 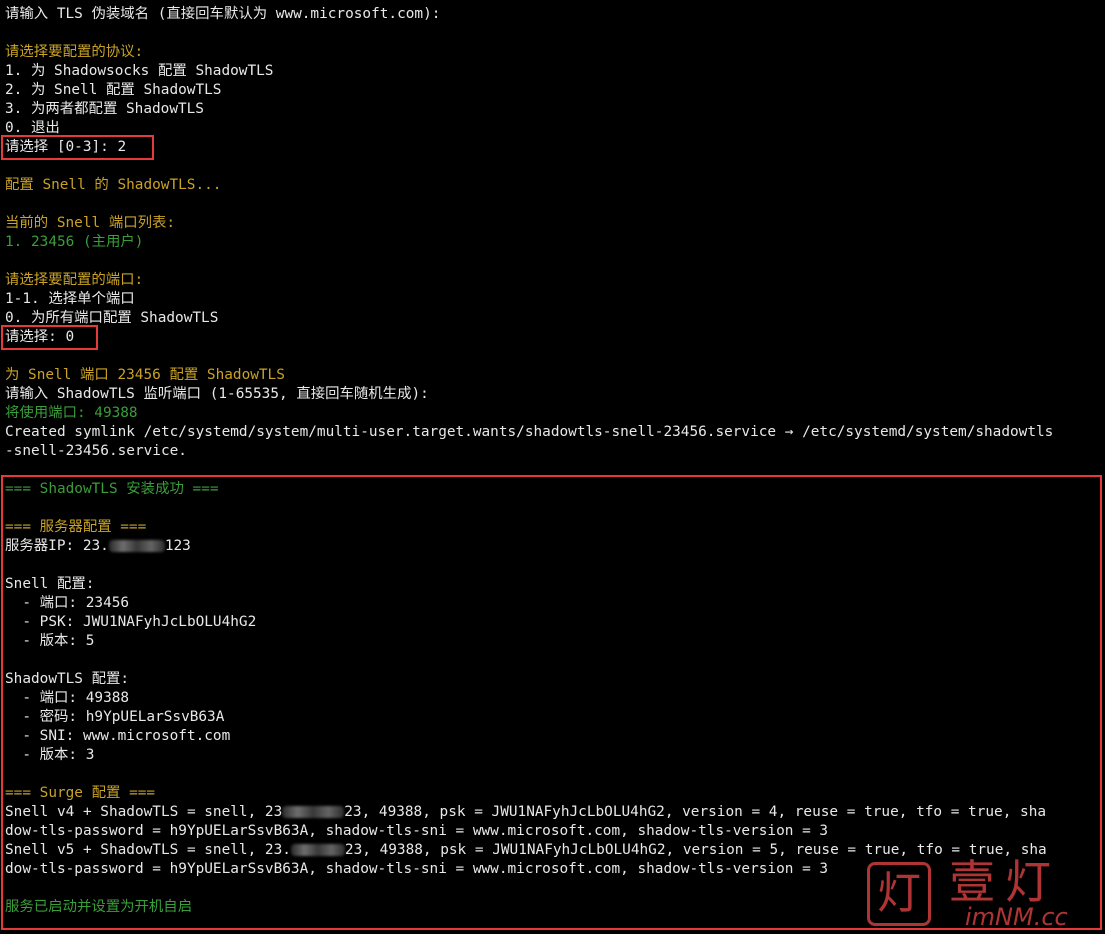 What do you see at coordinates (144, 812) in the screenshot?
I see `surge-v4-prefix: Snell v4 + ShadowTLS = snell, 23` at bounding box center [144, 812].